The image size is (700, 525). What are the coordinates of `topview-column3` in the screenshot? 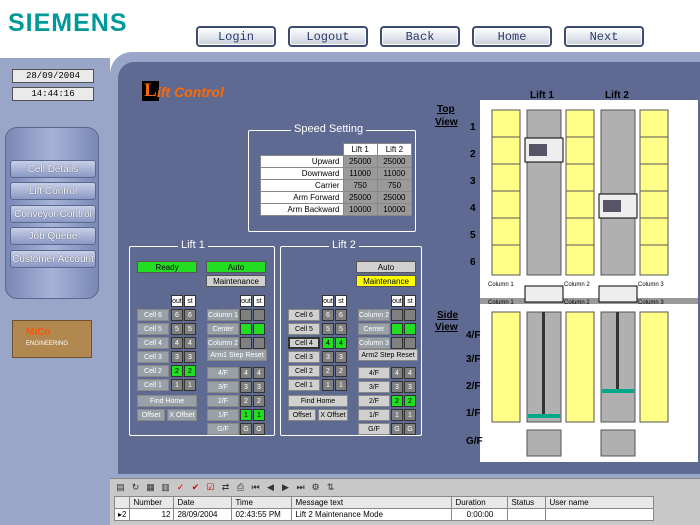 It's located at (654, 192).